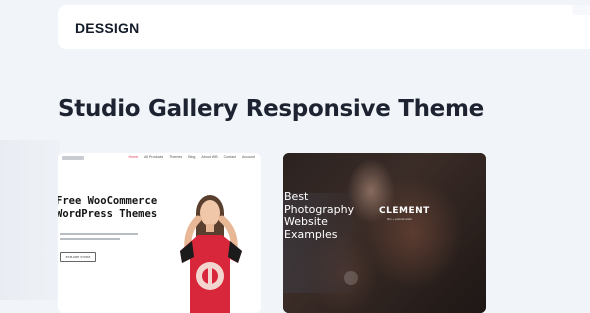 This screenshot has width=590, height=313. Describe the element at coordinates (229, 157) in the screenshot. I see `mock-nav-link: Contact` at that location.